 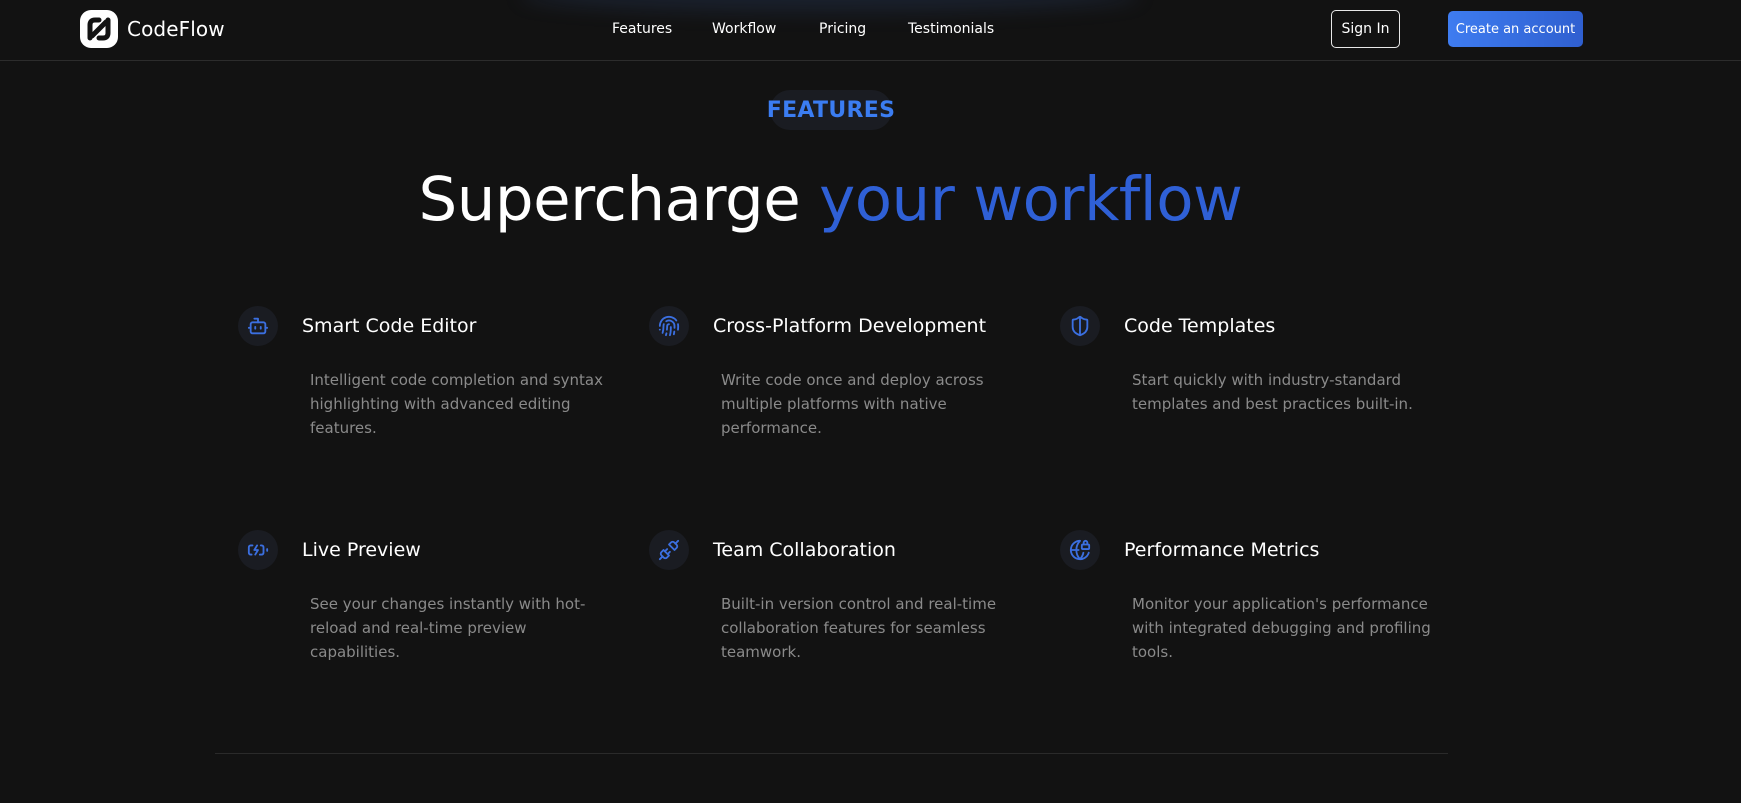 What do you see at coordinates (744, 29) in the screenshot?
I see `nav-link-workflow: Workflow` at bounding box center [744, 29].